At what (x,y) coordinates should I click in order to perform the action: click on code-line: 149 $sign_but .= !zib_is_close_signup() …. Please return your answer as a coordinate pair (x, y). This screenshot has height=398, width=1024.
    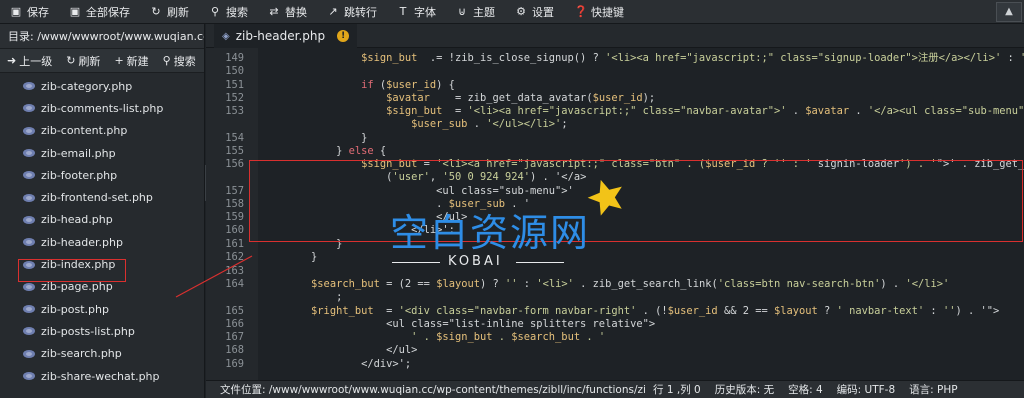
    Looking at the image, I should click on (615, 58).